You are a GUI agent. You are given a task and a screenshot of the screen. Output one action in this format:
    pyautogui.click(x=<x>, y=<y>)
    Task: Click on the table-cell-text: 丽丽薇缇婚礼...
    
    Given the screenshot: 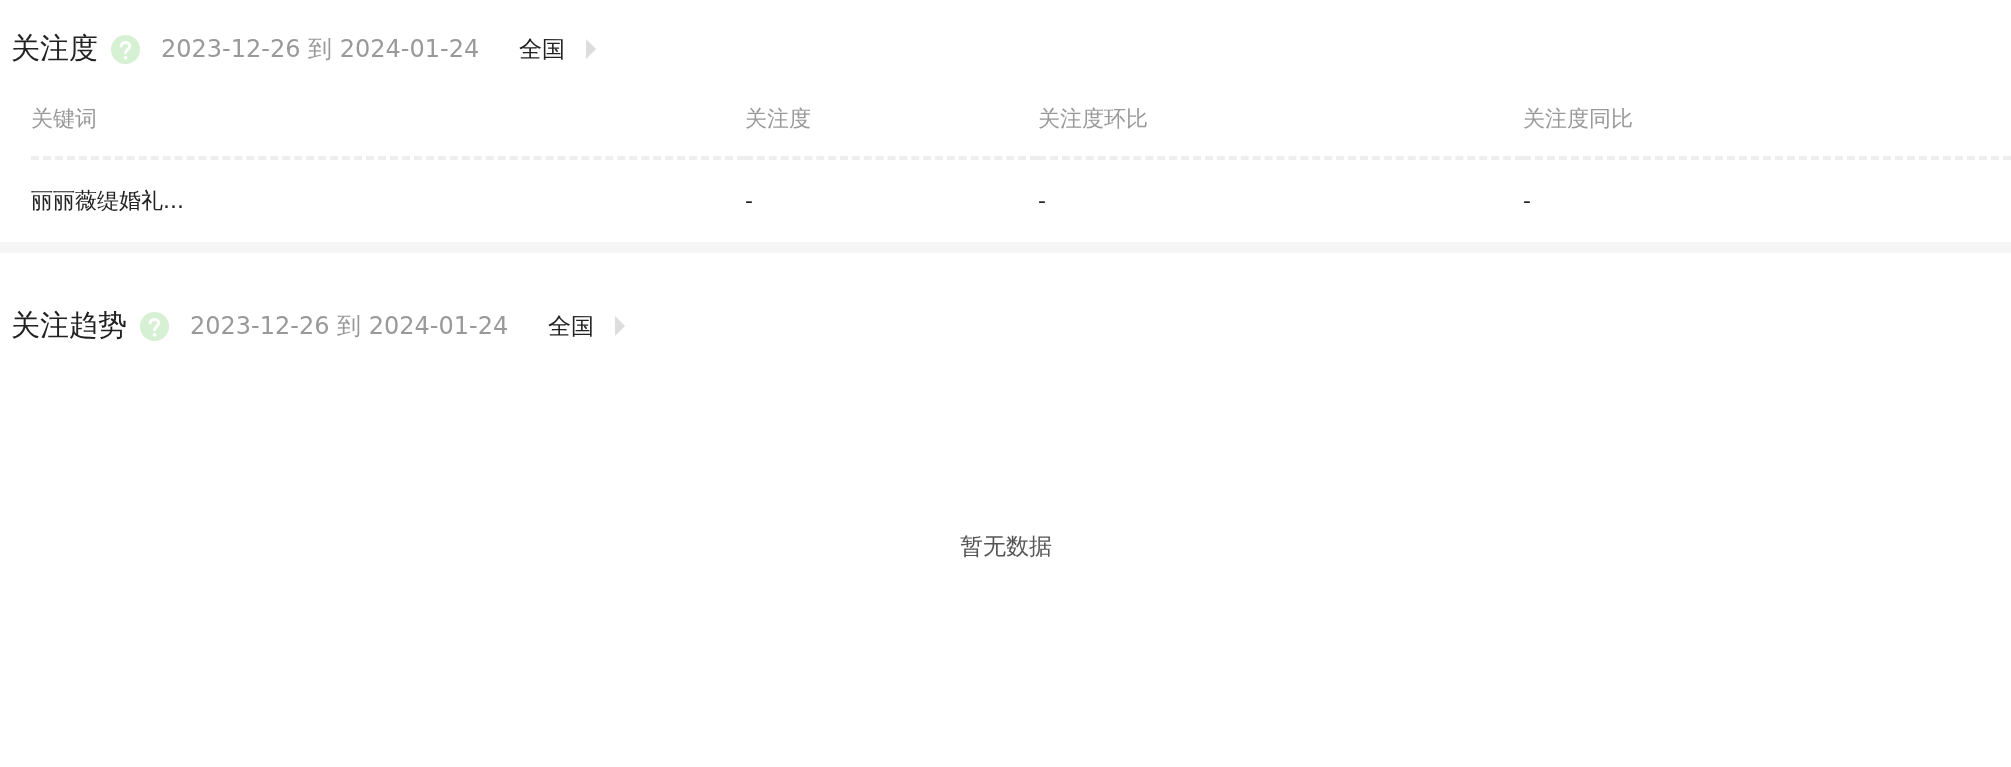 What is the action you would take?
    pyautogui.click(x=108, y=200)
    